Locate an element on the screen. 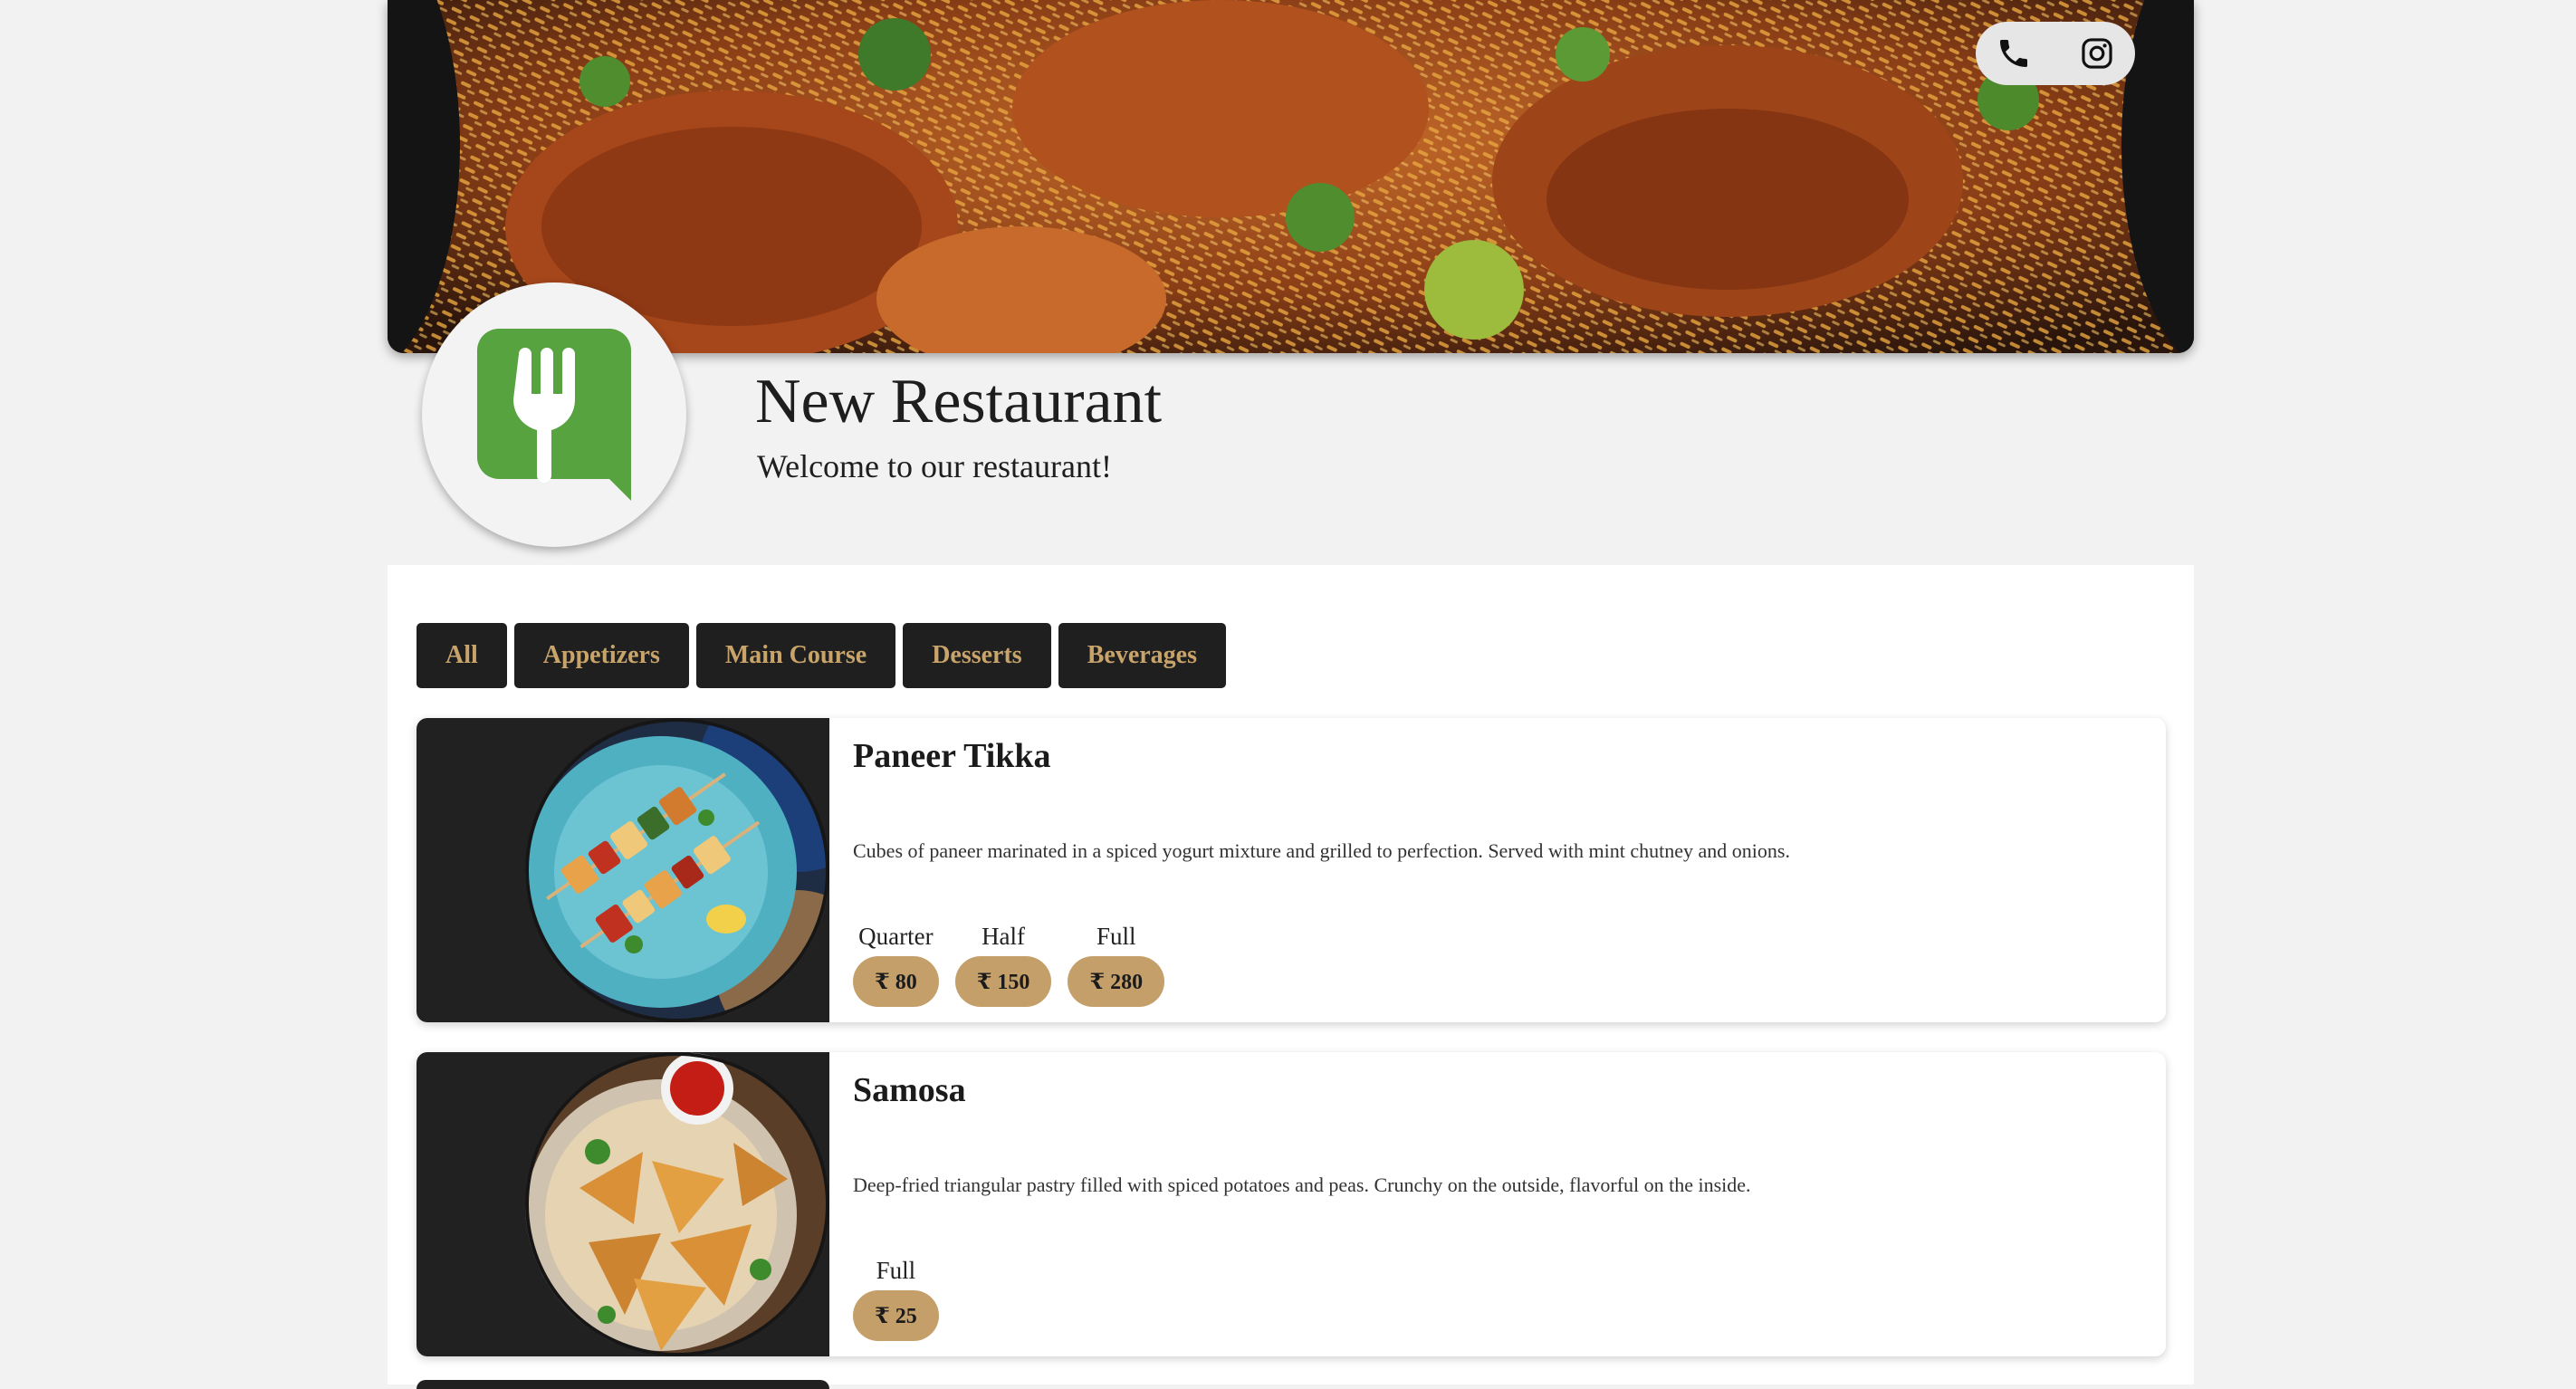 This screenshot has height=1389, width=2576. tab-all: All is located at coordinates (462, 655).